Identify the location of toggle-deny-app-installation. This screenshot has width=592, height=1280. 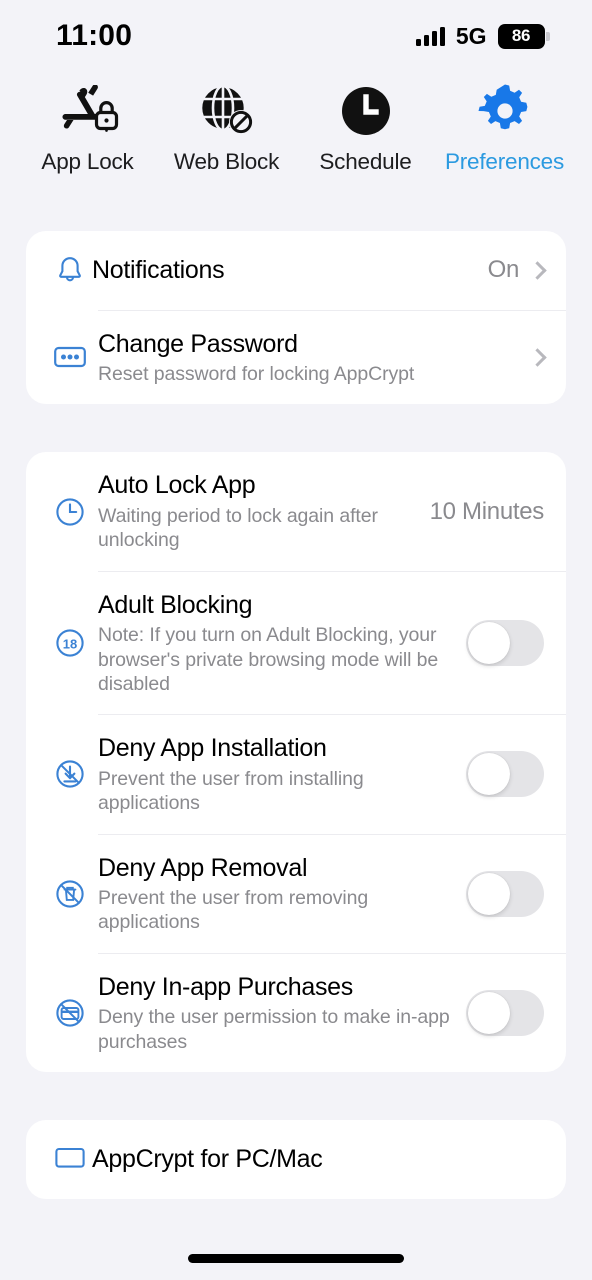
(505, 774).